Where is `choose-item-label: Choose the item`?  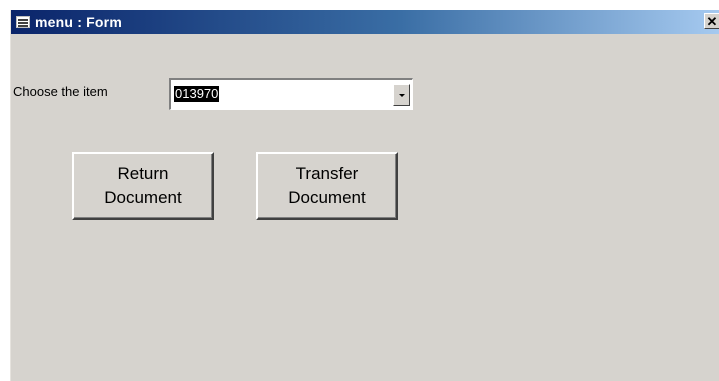
choose-item-label: Choose the item is located at coordinates (60, 91).